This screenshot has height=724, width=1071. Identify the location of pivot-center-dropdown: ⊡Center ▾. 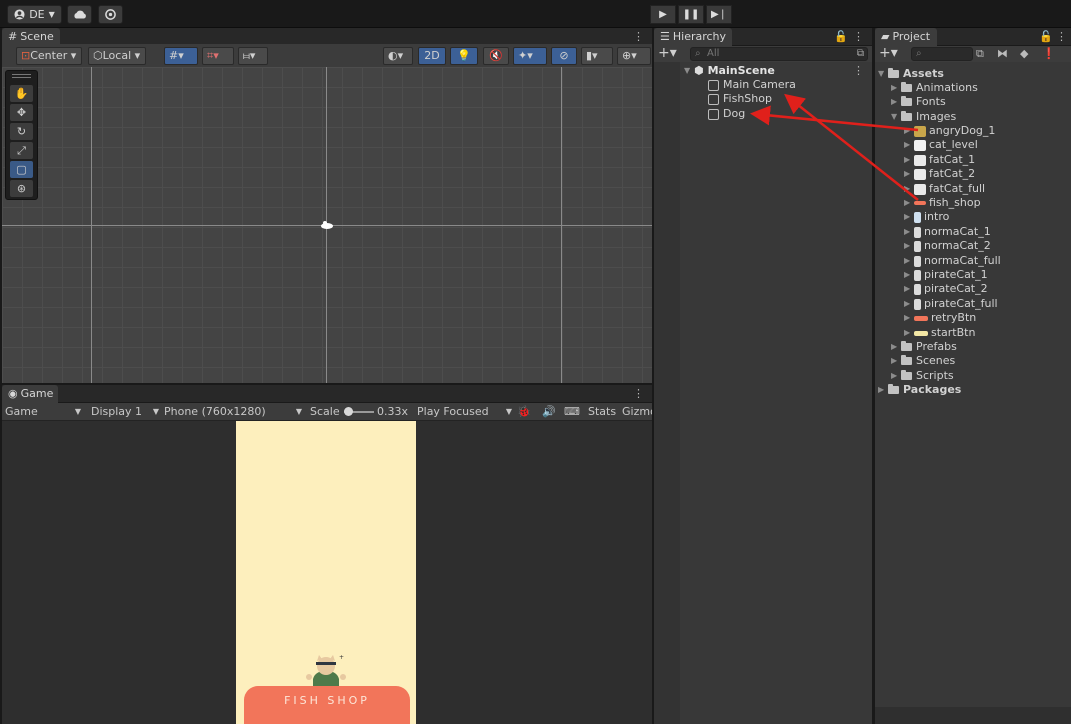
(49, 56).